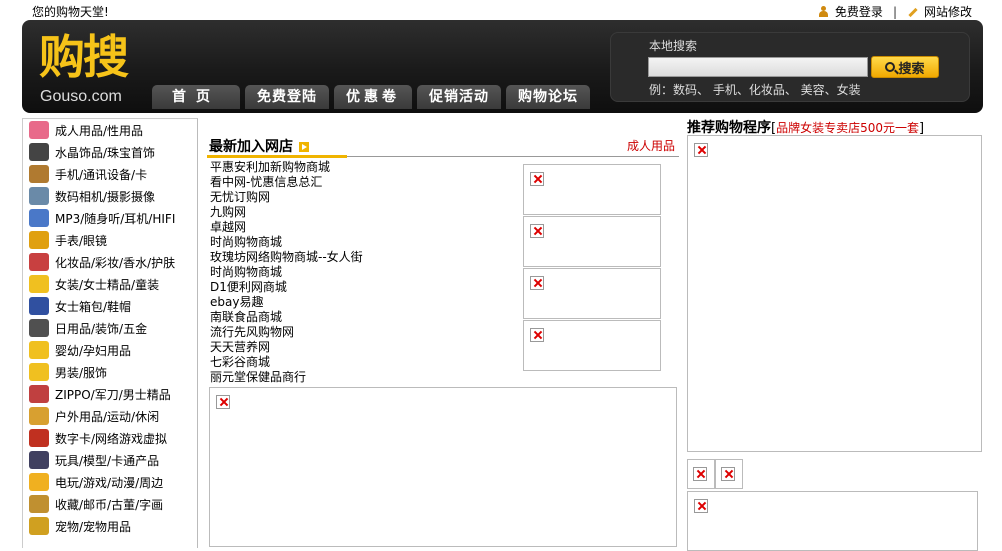  I want to click on sidebar-category-item: 女士箱包/鞋帽, so click(110, 306).